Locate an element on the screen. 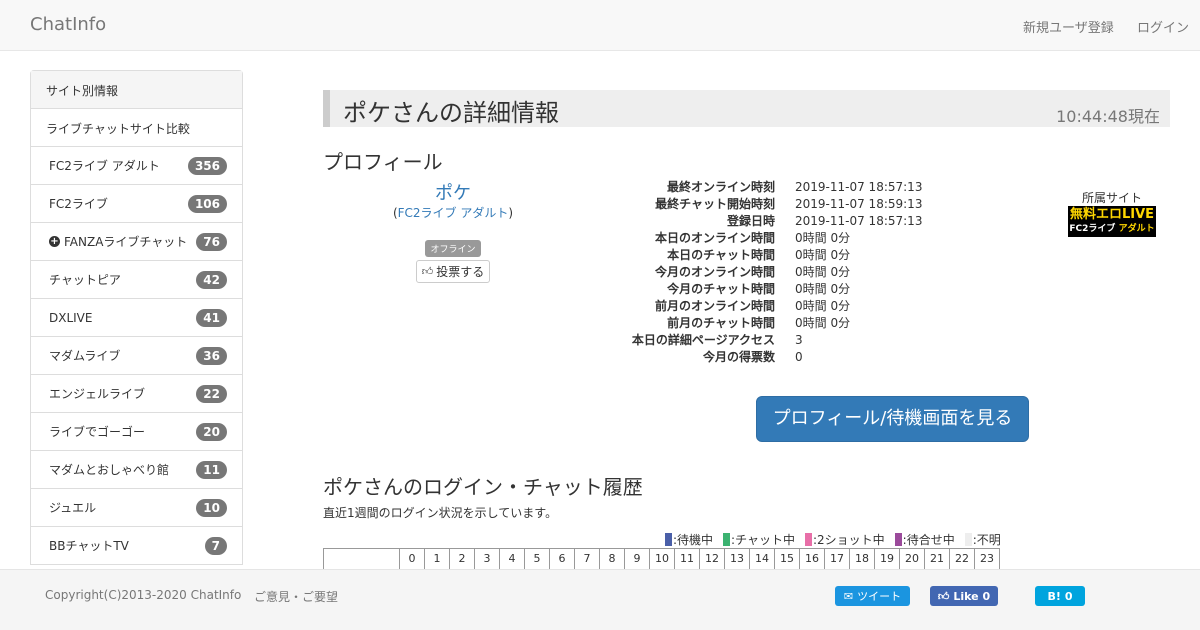 Image resolution: width=1200 pixels, height=630 pixels. performer-site: (FC2ライブ アダルト) is located at coordinates (453, 212).